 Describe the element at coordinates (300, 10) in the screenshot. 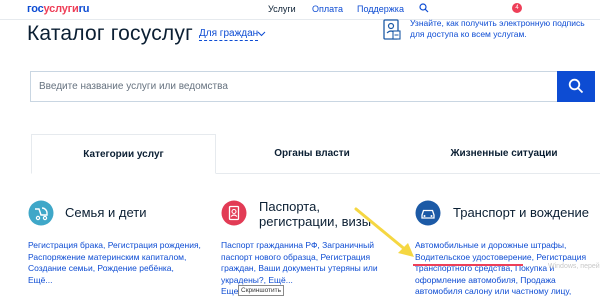

I see `top-navigation-bar: госуслугиru Услуги Оплата Поддержка 4` at that location.